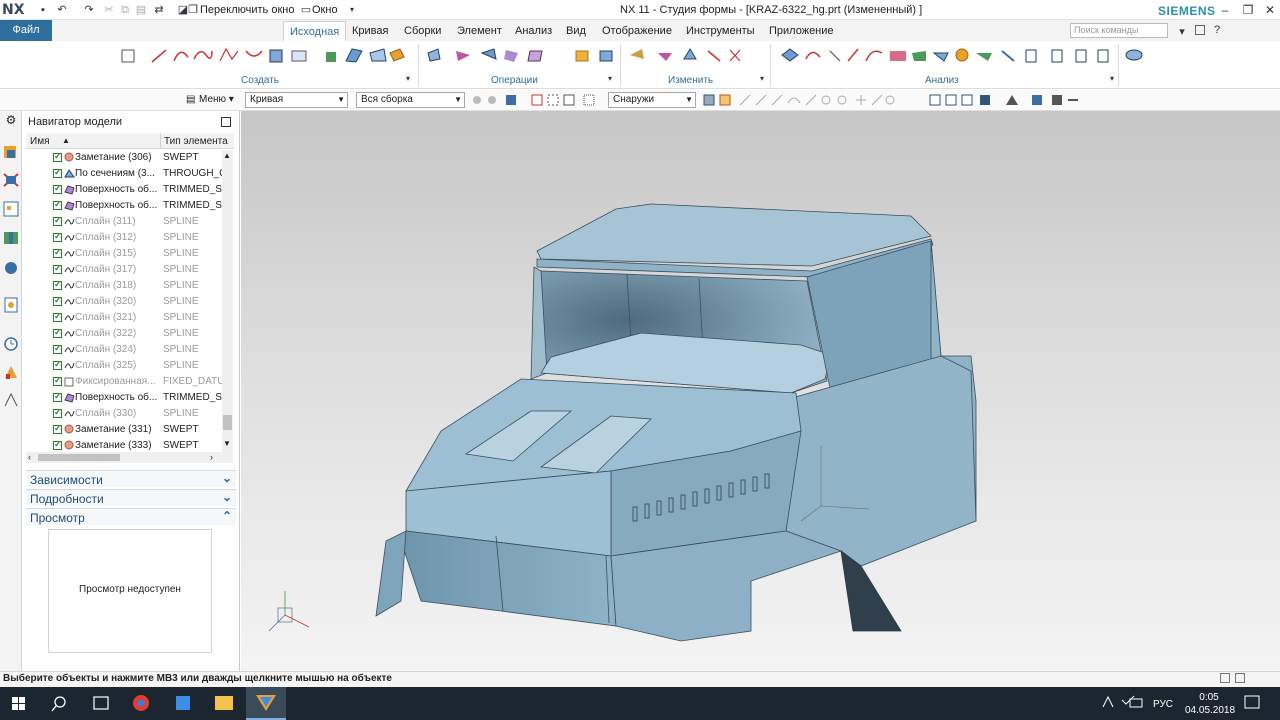 The height and width of the screenshot is (720, 1280). What do you see at coordinates (410, 100) in the screenshot?
I see `selection-scope-dropdown: Вся сборка ▼` at bounding box center [410, 100].